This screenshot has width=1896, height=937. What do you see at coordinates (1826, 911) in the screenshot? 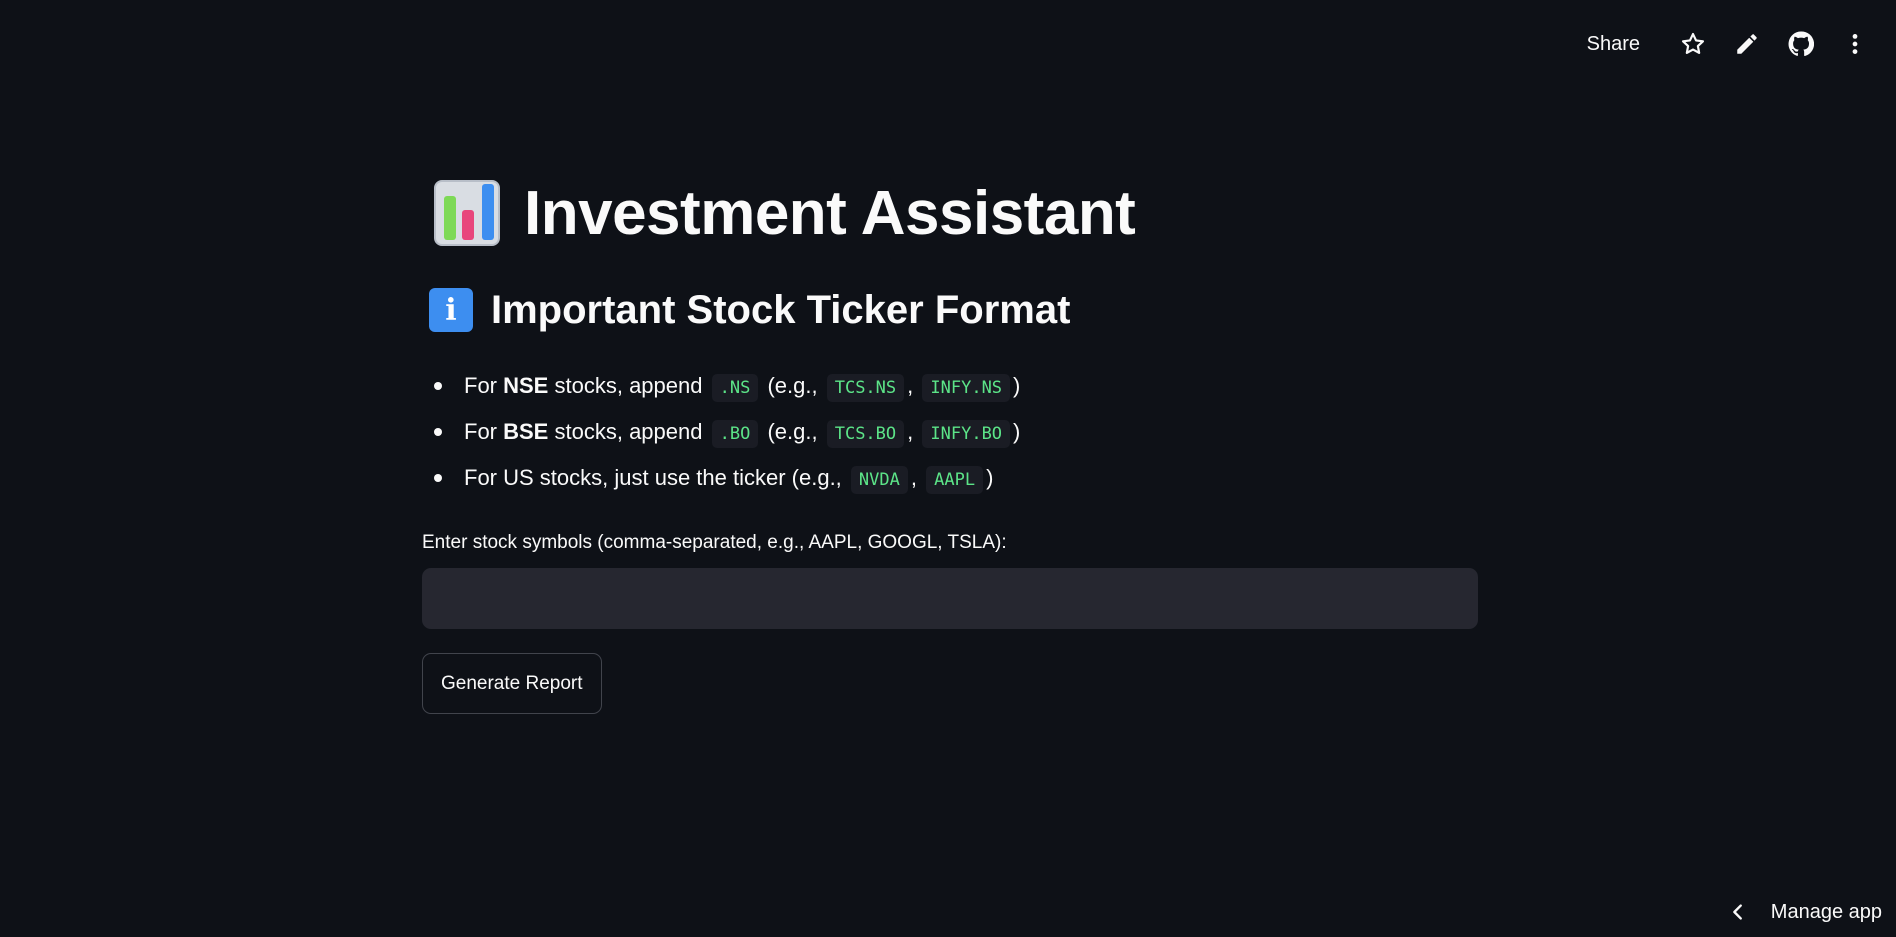
I see `manage-app-label: Manage app` at bounding box center [1826, 911].